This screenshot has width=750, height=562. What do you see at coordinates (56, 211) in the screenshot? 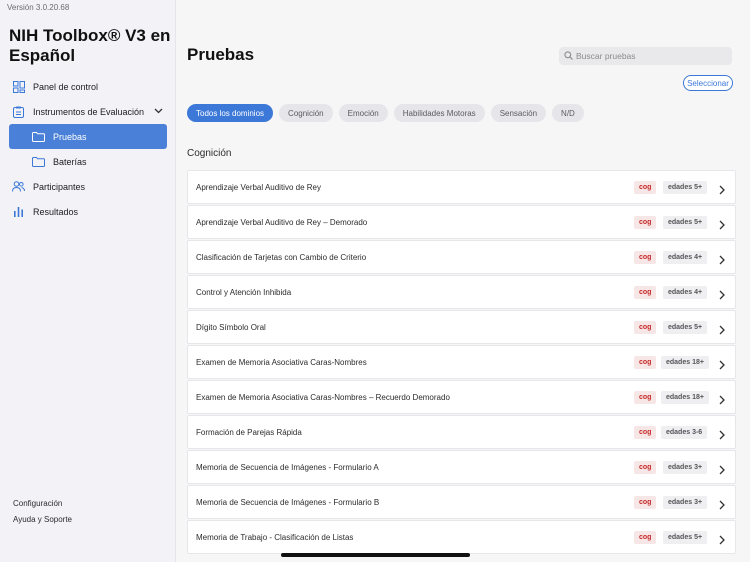
I see `sidebar-item-label: Resultados` at bounding box center [56, 211].